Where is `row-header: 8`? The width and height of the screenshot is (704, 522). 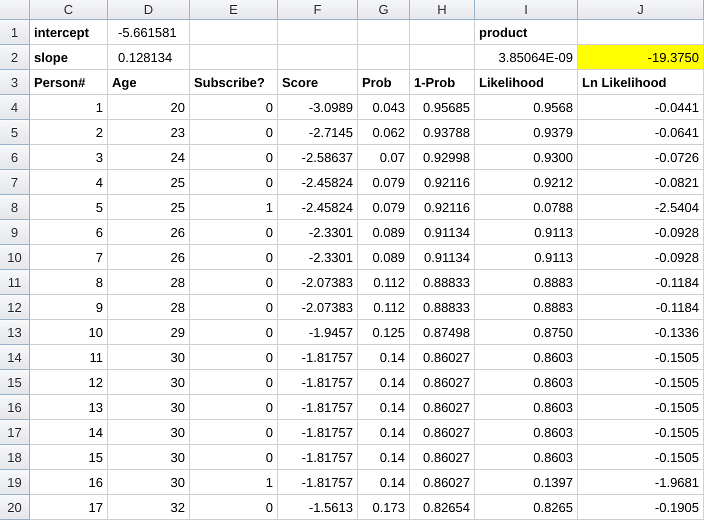
row-header: 8 is located at coordinates (15, 207).